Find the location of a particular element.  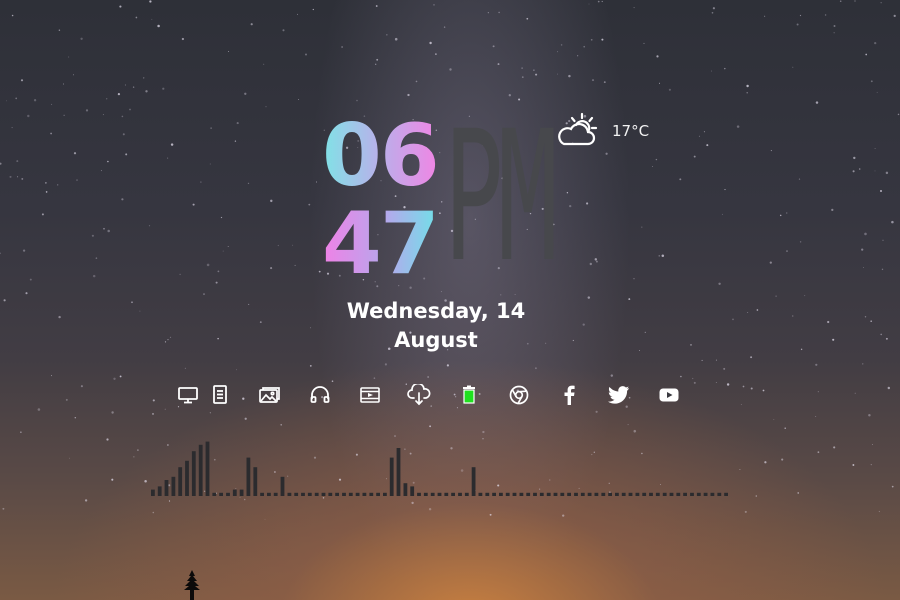

twitter-icon is located at coordinates (619, 395).